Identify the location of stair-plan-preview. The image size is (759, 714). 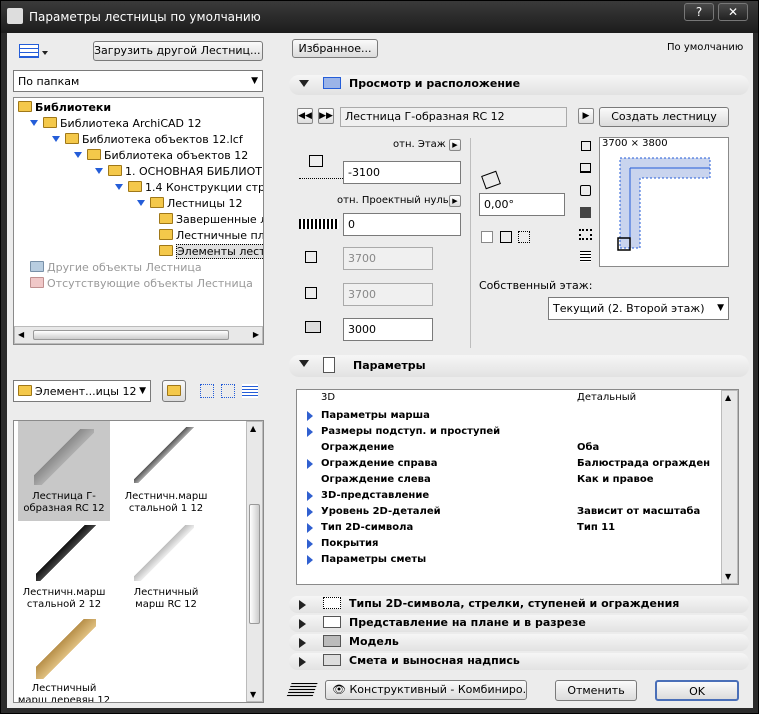
(664, 204).